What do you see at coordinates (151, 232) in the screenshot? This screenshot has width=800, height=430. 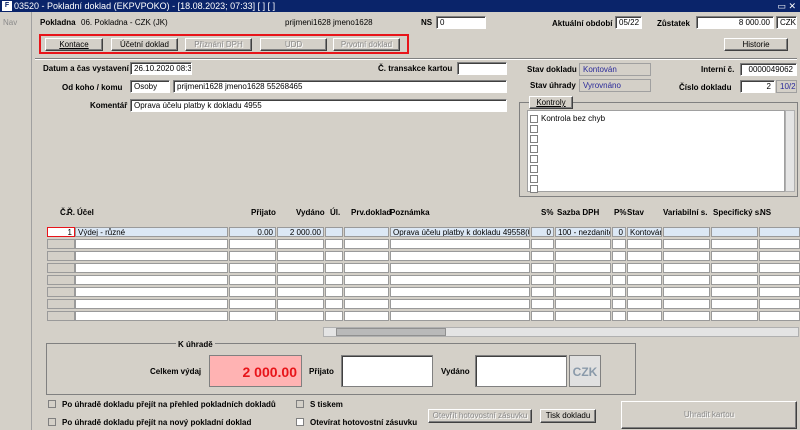 I see `cell-ucel: Výdej - různé` at bounding box center [151, 232].